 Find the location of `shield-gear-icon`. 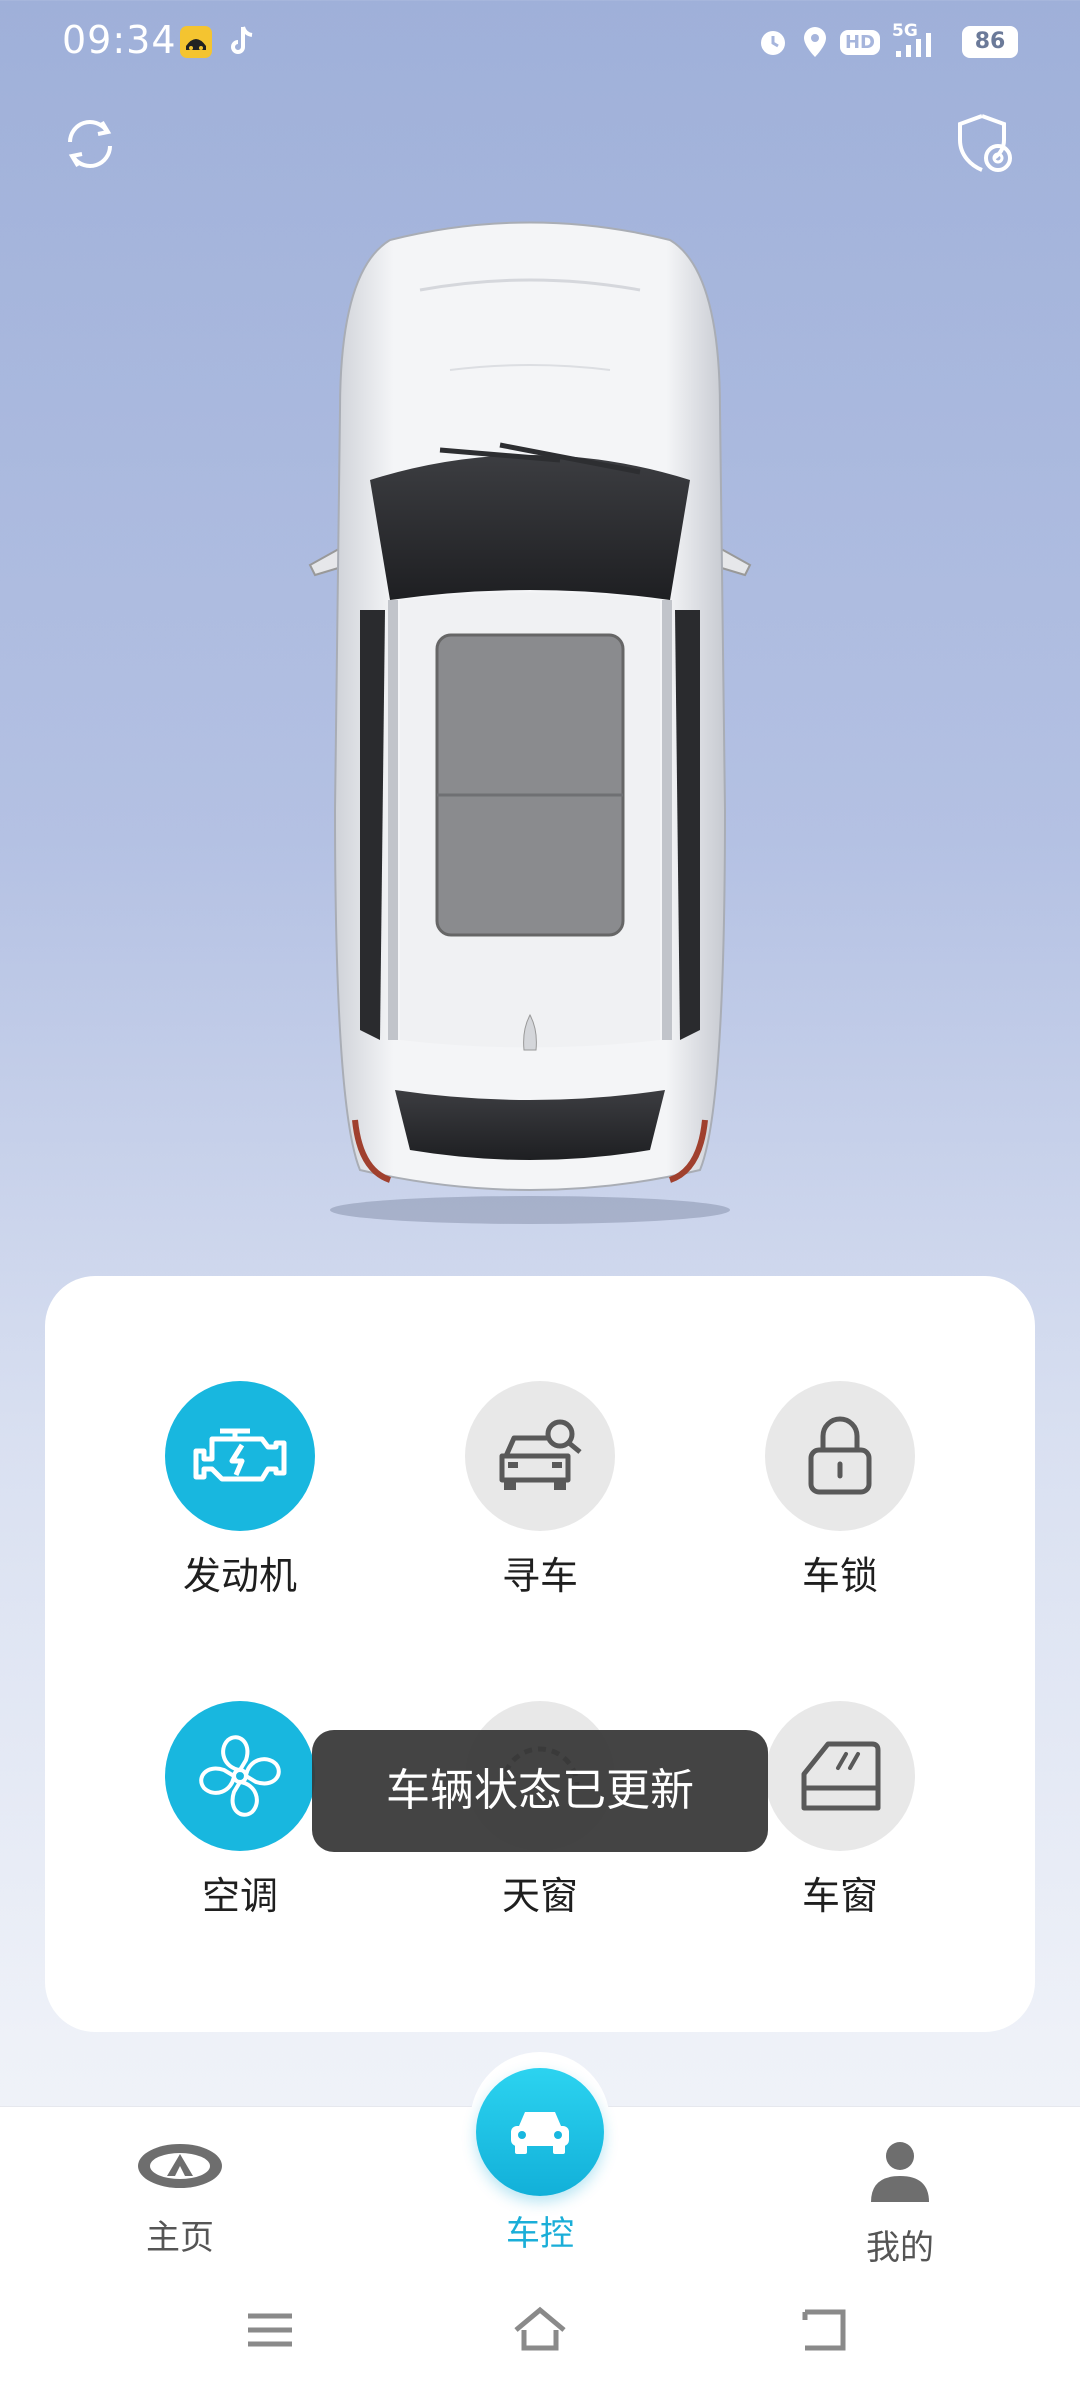

shield-gear-icon is located at coordinates (985, 143).